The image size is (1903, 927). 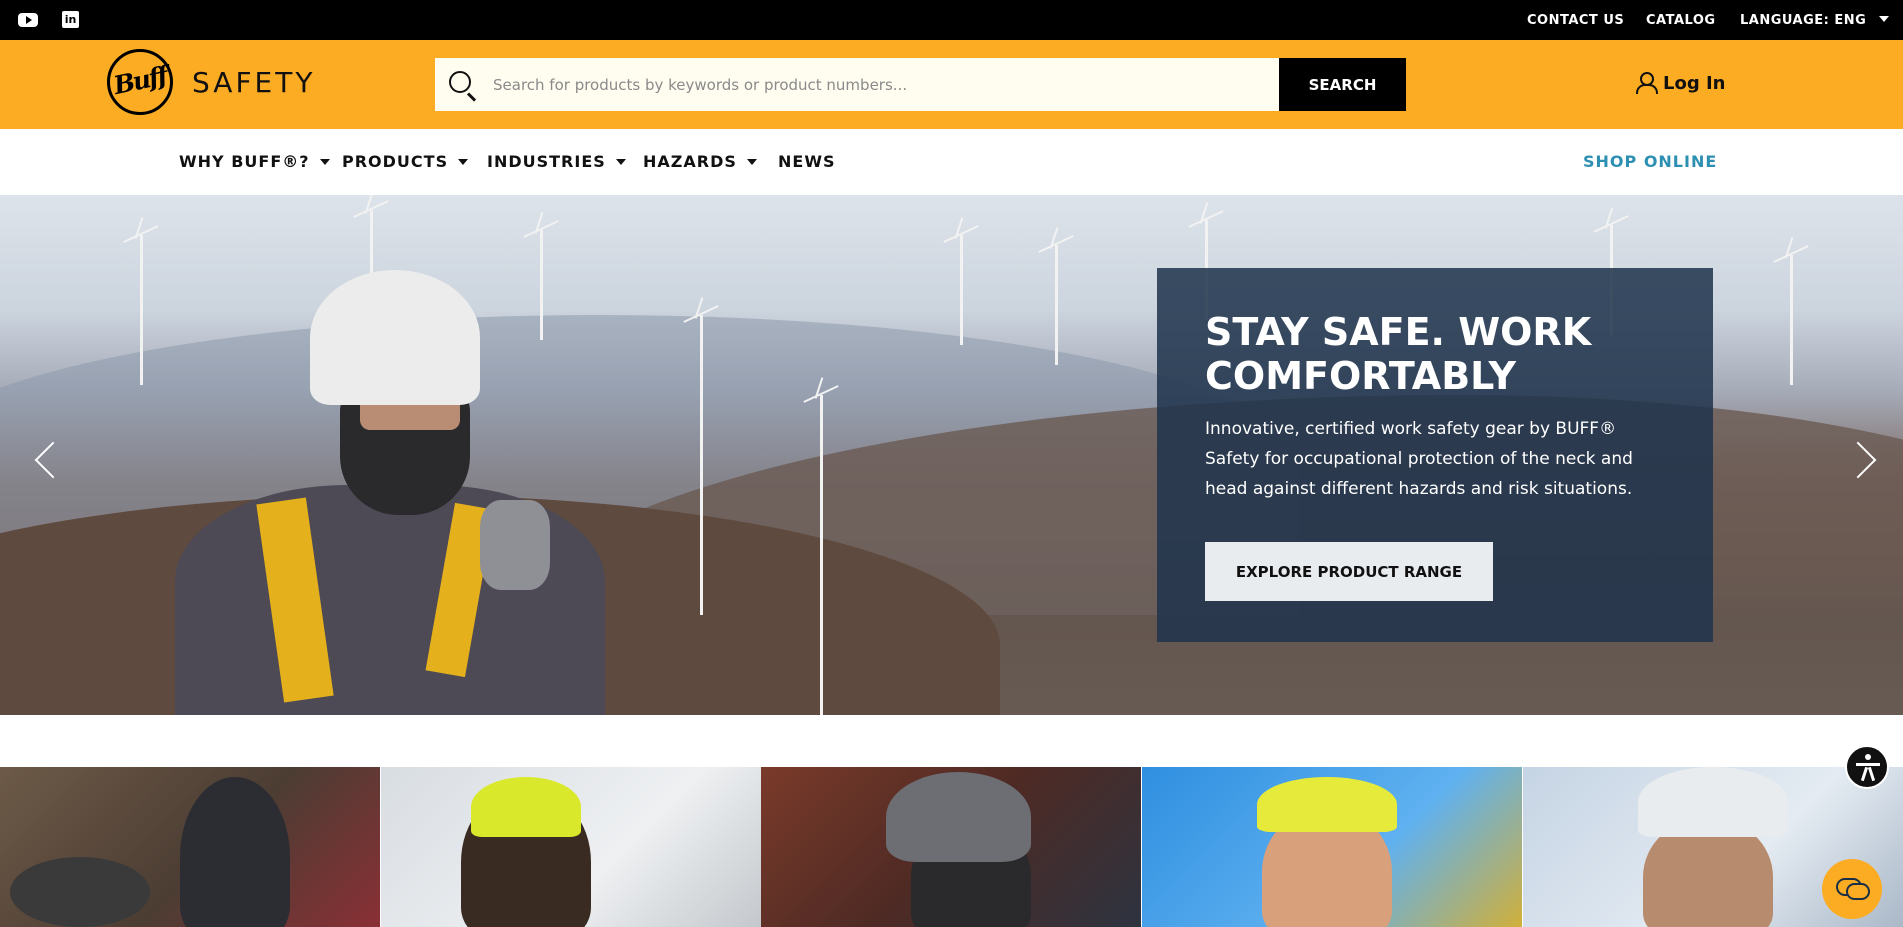 I want to click on buff-logo: Buff, so click(x=140, y=82).